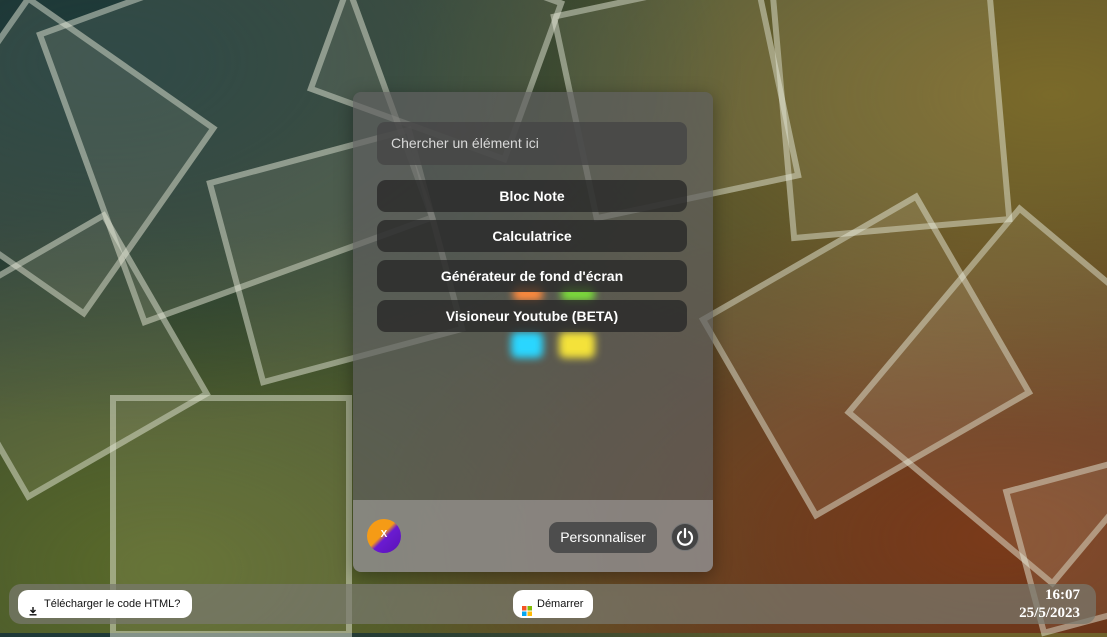 The image size is (1107, 637). Describe the element at coordinates (1049, 604) in the screenshot. I see `clock: 16:07 25/5/2023` at that location.